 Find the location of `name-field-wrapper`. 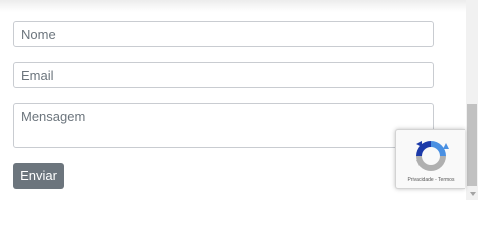

name-field-wrapper is located at coordinates (223, 34).